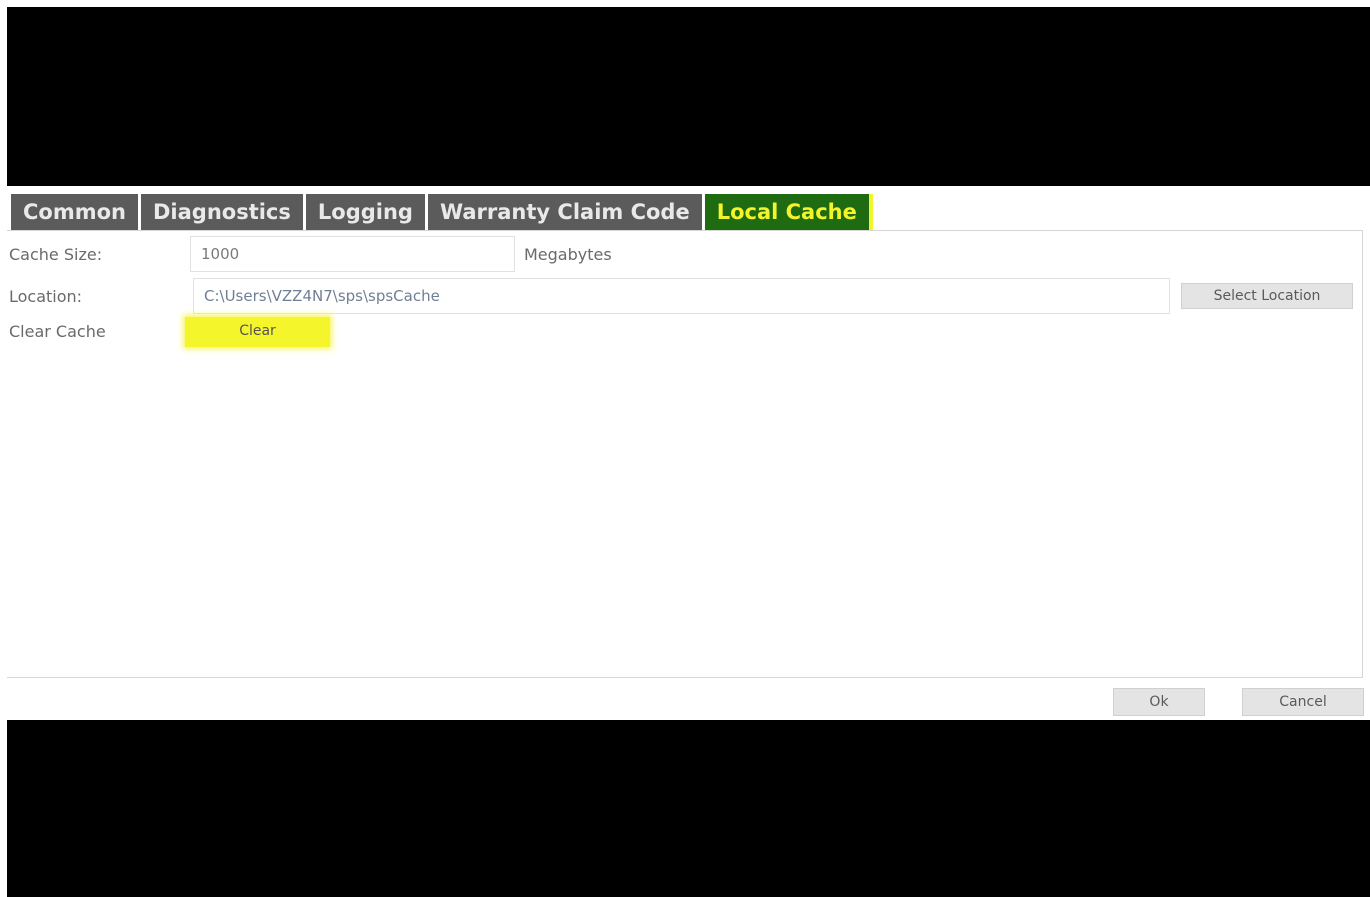 This screenshot has height=897, width=1370. I want to click on location-label: Location:, so click(46, 296).